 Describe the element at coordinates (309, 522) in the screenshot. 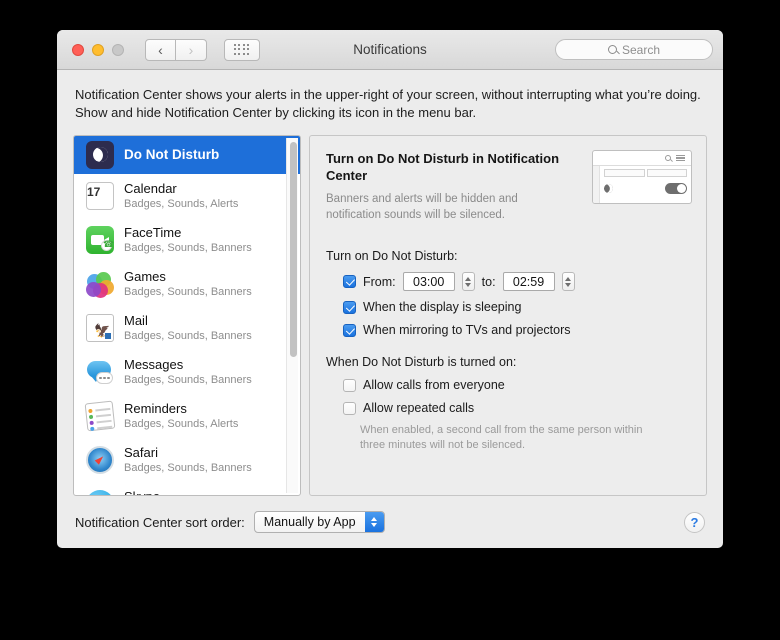

I see `sort-order-value: Manually by App` at that location.